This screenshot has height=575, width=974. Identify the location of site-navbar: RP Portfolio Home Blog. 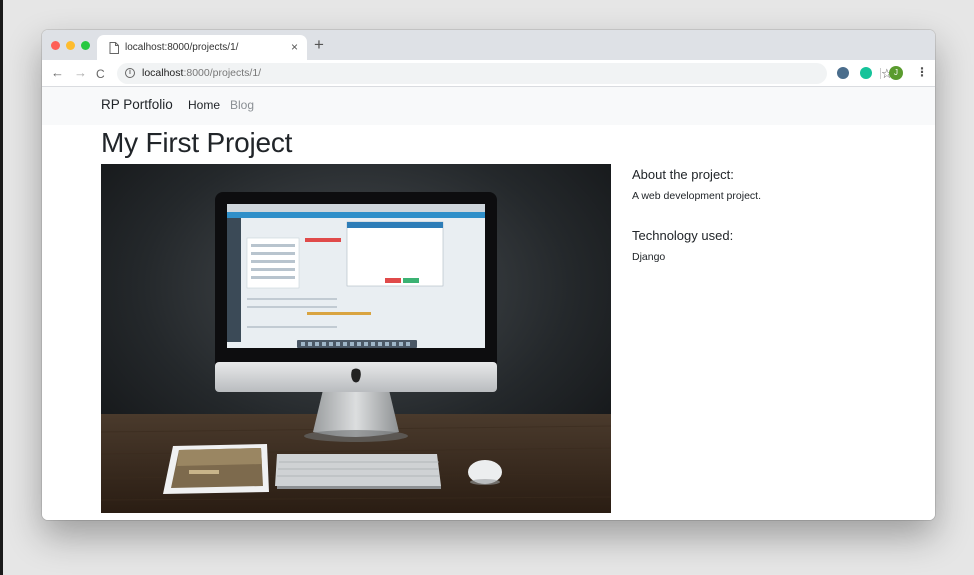
(488, 106).